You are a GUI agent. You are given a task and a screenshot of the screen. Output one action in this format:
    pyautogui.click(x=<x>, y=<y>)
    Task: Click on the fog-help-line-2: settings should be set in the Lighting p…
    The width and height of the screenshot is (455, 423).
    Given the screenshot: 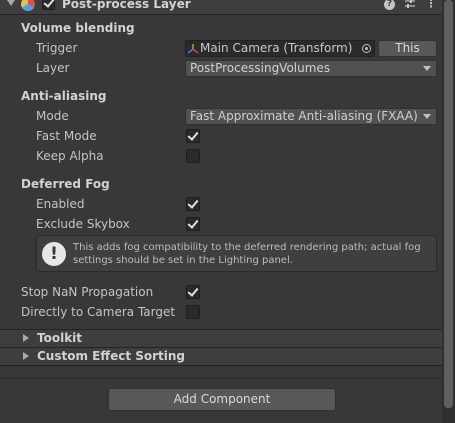 What is the action you would take?
    pyautogui.click(x=183, y=260)
    